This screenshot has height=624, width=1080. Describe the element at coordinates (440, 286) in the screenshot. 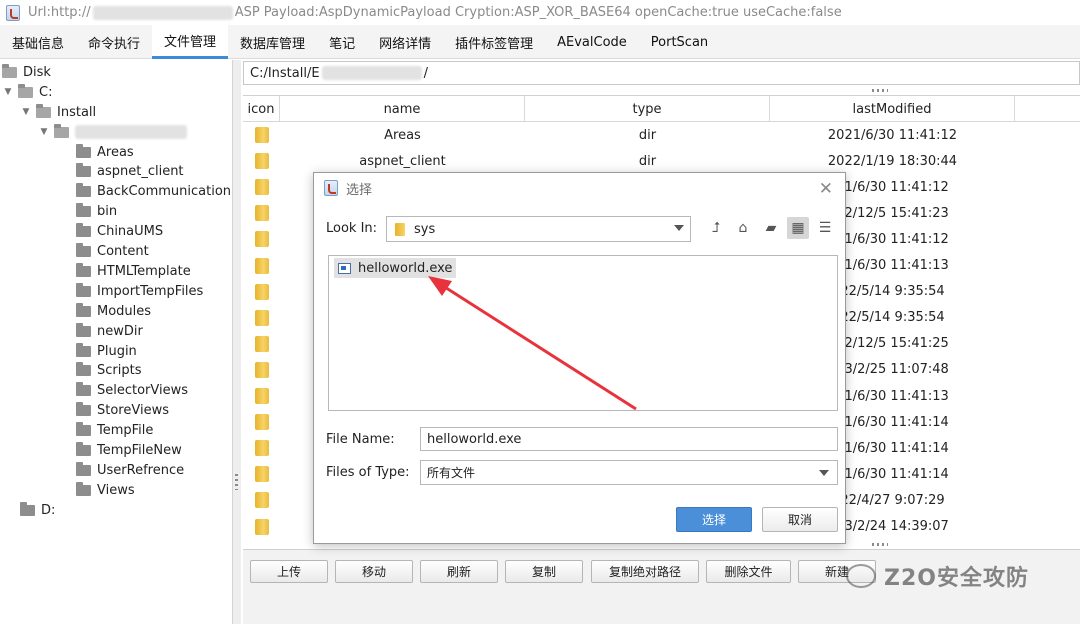

I see `arrow-head` at that location.